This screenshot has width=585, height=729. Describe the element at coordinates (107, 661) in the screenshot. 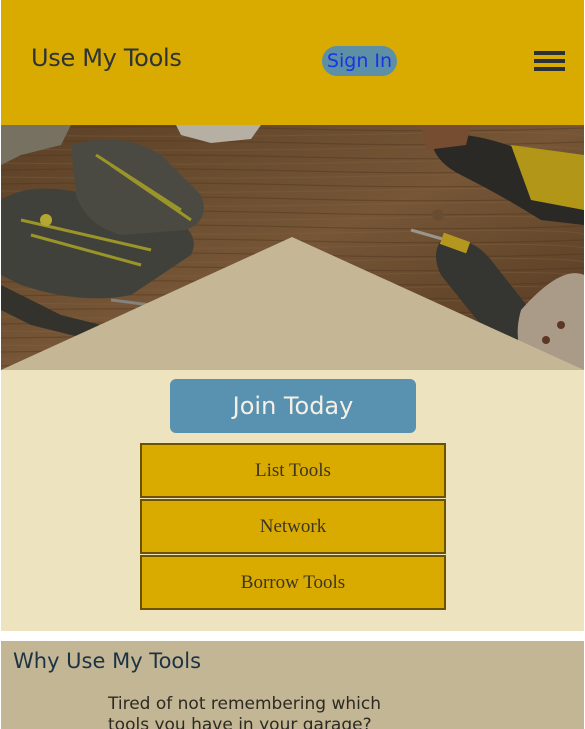

I see `why-section-title: Why Use My Tools` at that location.